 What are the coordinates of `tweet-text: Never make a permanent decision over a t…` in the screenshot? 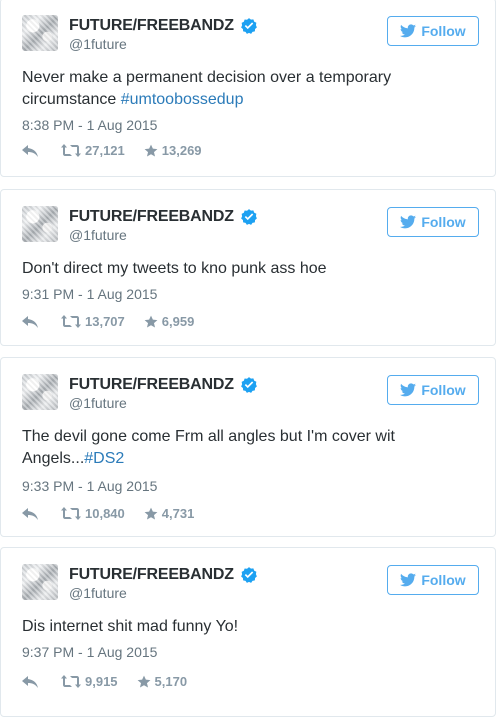 It's located at (248, 89).